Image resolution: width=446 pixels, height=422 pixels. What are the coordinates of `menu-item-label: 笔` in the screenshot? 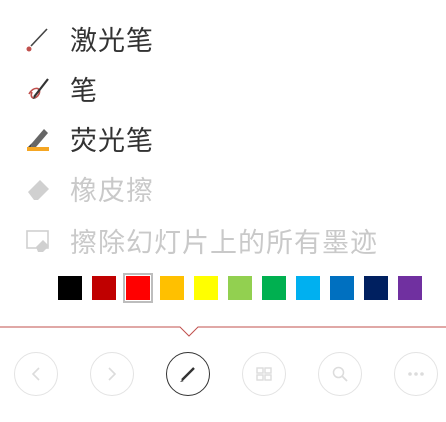 It's located at (84, 91).